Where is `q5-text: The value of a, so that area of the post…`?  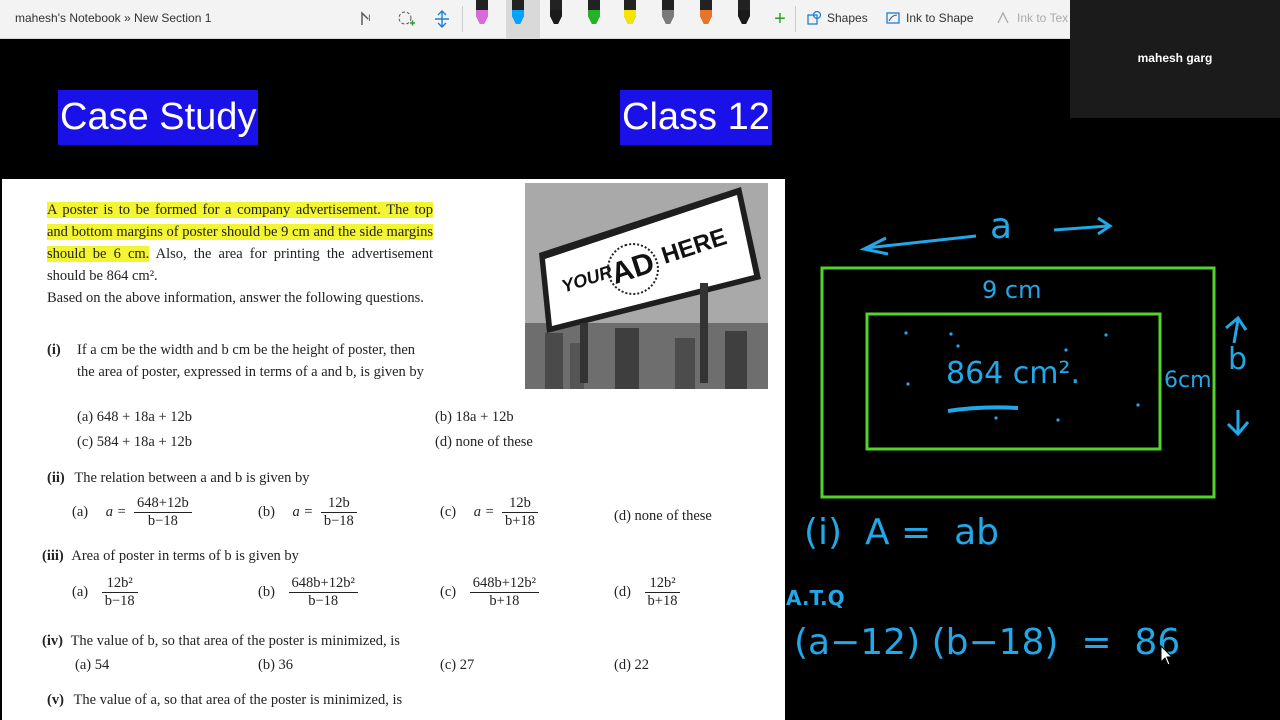 q5-text: The value of a, so that area of the post… is located at coordinates (238, 700).